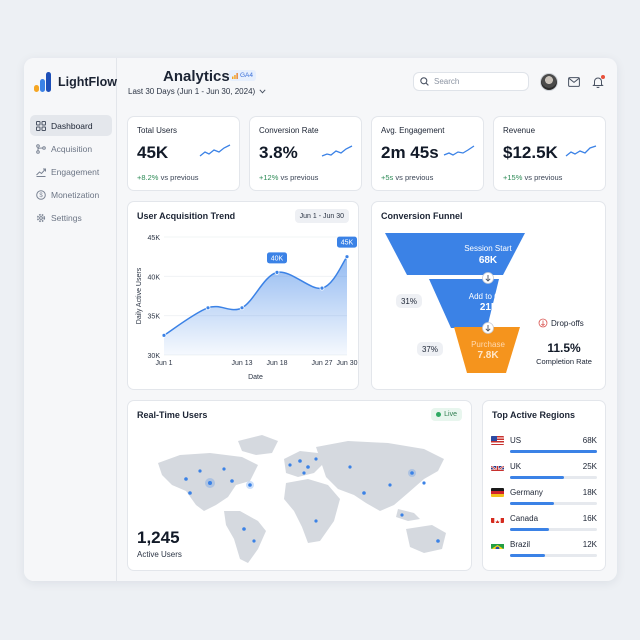 Image resolution: width=640 pixels, height=640 pixels. Describe the element at coordinates (289, 130) in the screenshot. I see `kpi-label: Conversion Rate` at that location.